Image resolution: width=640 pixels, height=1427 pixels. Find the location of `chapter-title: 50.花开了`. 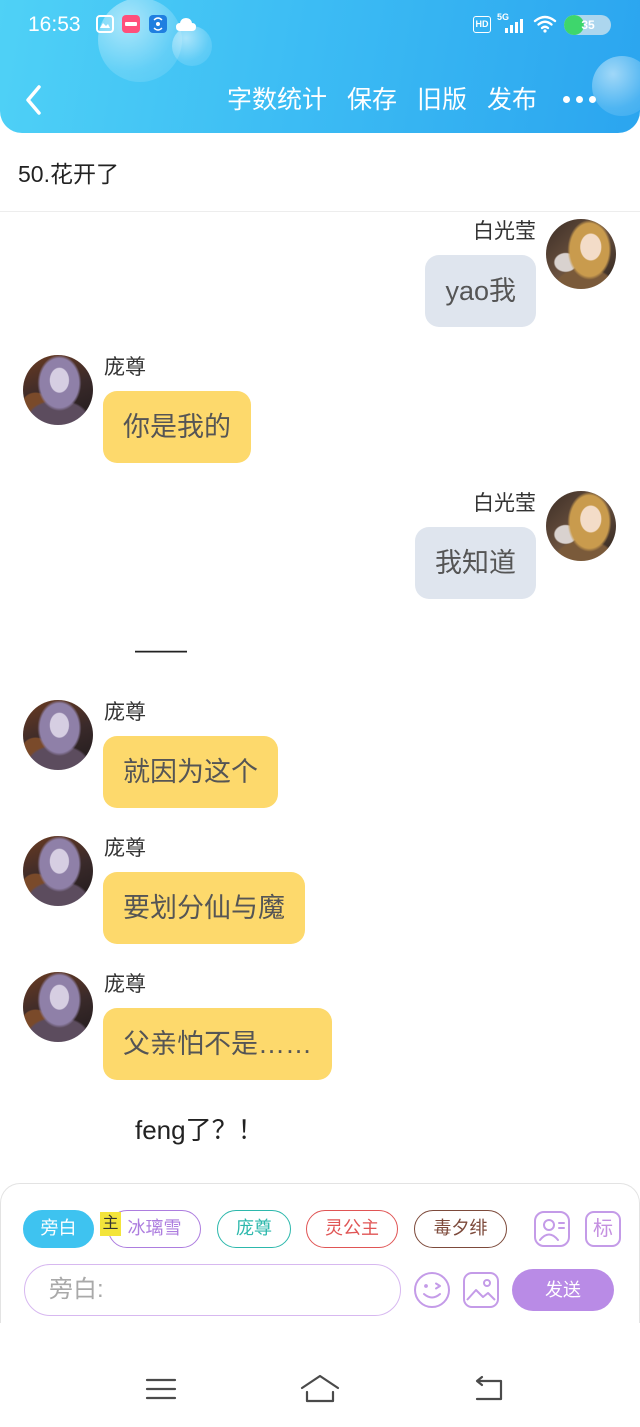

chapter-title: 50.花开了 is located at coordinates (68, 172).